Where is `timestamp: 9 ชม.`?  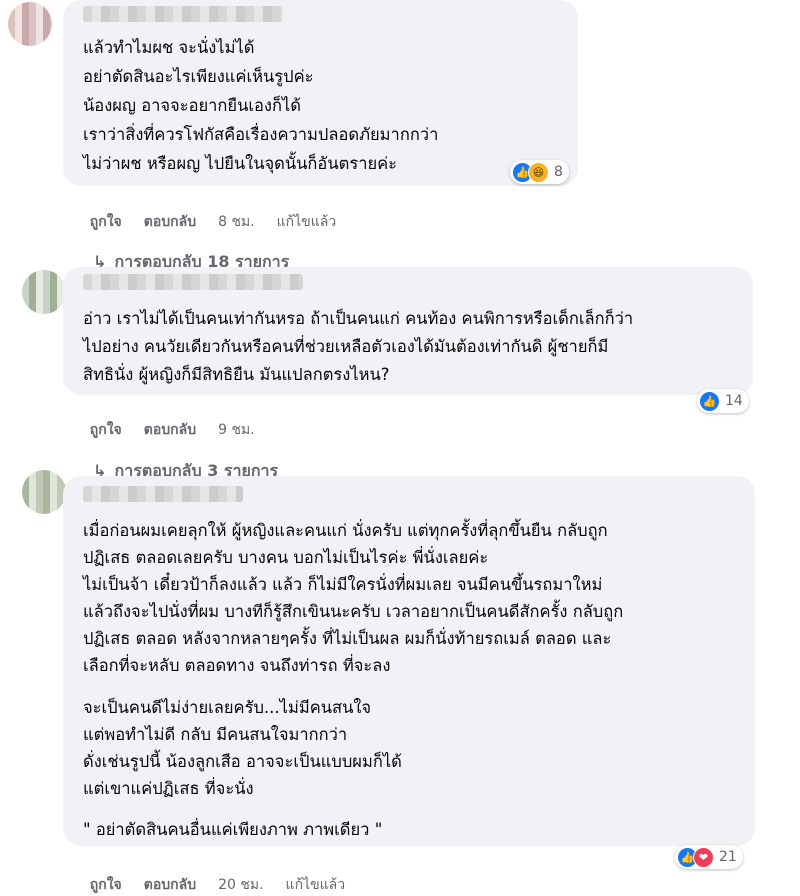 timestamp: 9 ชม. is located at coordinates (236, 430).